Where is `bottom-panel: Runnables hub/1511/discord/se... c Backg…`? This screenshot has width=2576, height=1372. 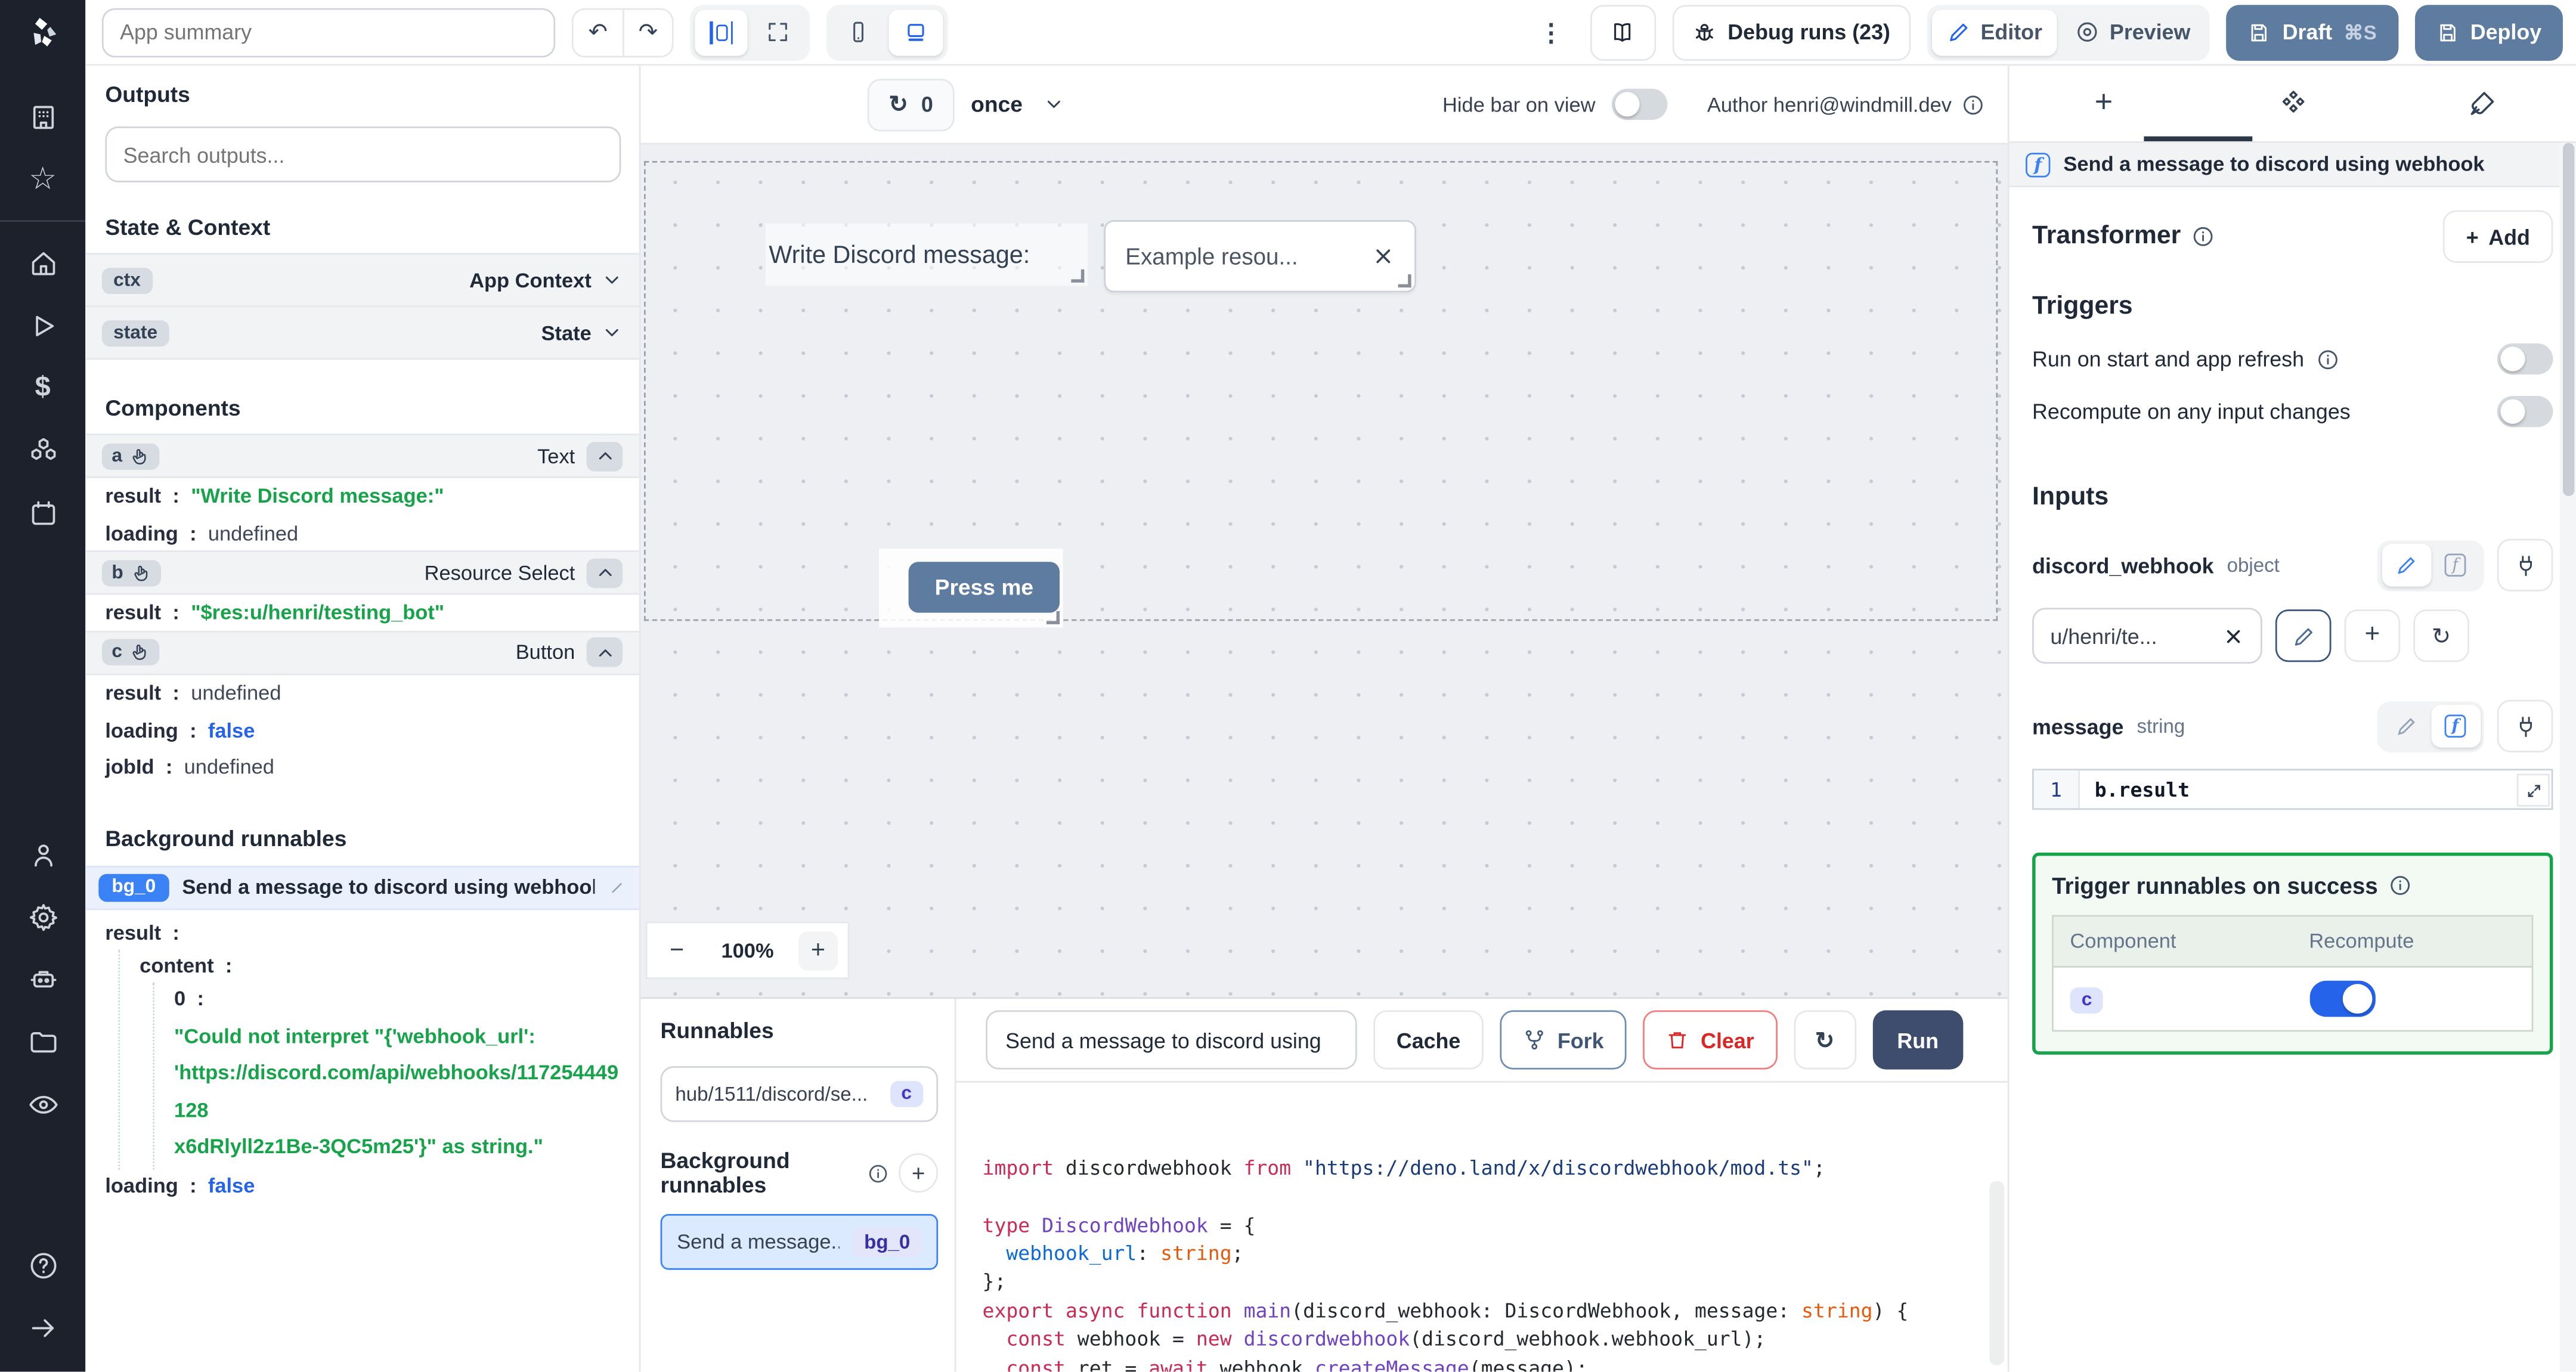 bottom-panel: Runnables hub/1511/discord/se... c Backg… is located at coordinates (1324, 1184).